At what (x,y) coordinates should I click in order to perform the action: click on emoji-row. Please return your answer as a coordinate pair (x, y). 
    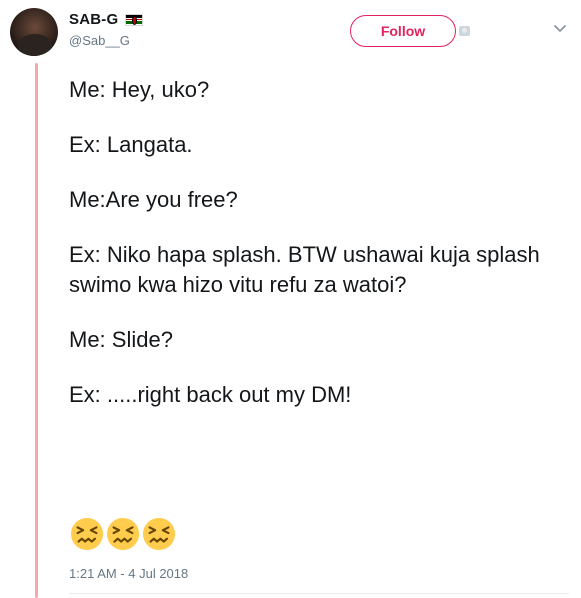
    Looking at the image, I should click on (123, 534).